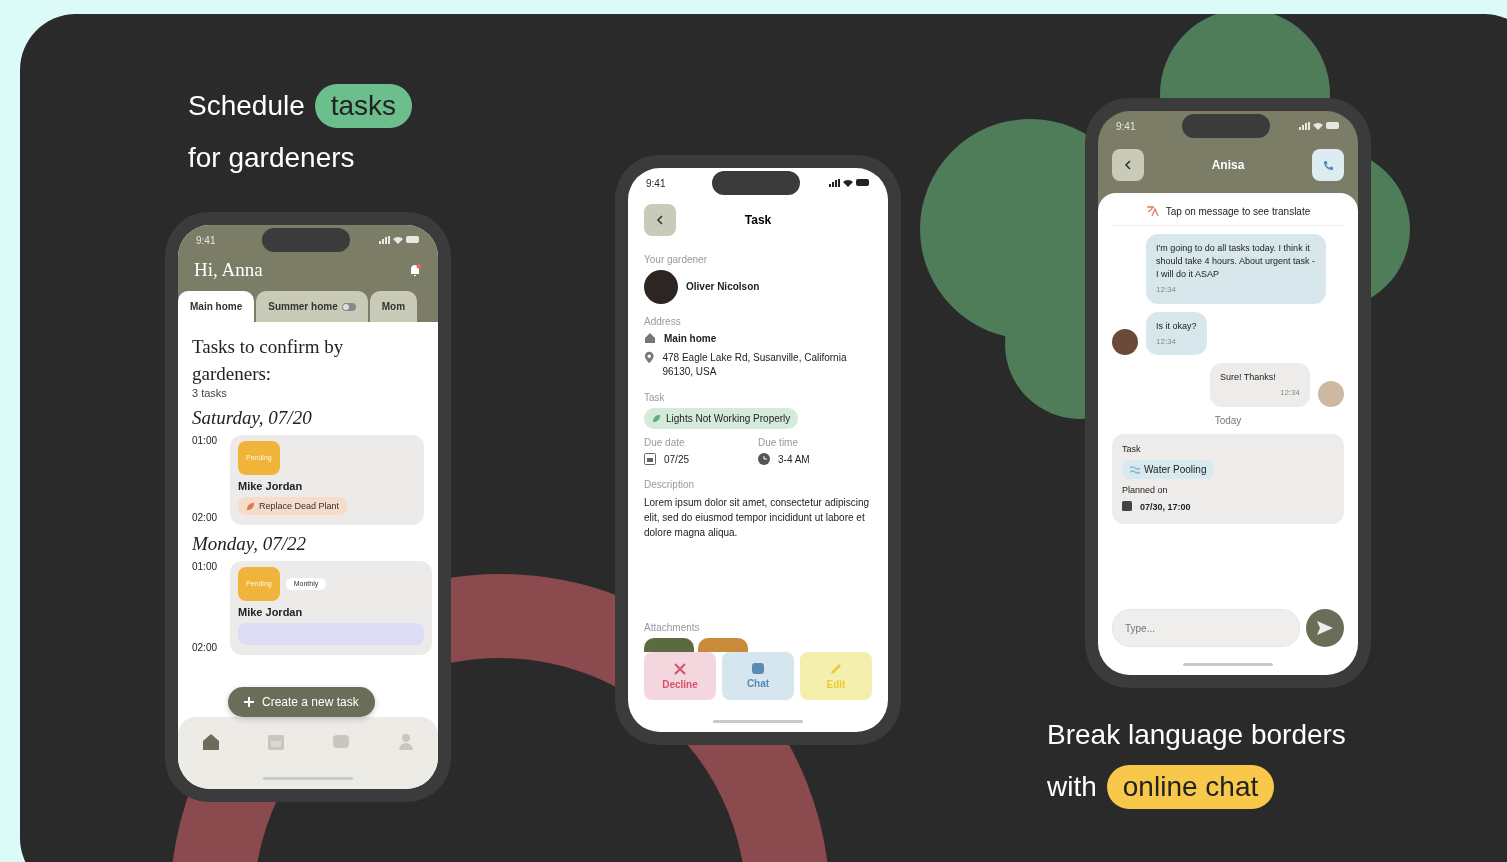 Image resolution: width=1507 pixels, height=862 pixels. I want to click on contact-name: Anisa, so click(1228, 165).